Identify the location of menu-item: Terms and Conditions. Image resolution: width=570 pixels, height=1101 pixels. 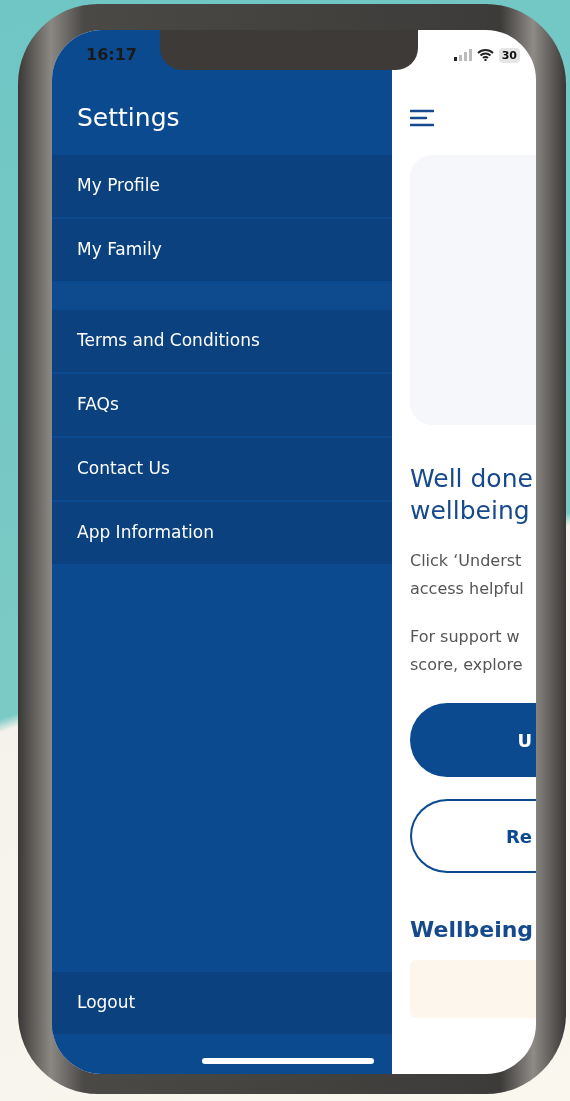
(222, 341).